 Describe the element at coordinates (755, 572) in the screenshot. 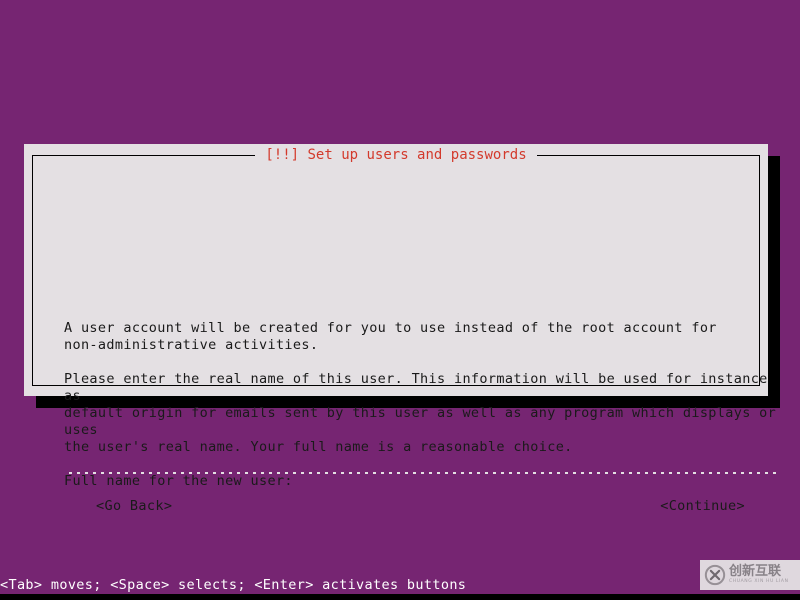

I see `watermark-chinese-name: 创新互联` at that location.